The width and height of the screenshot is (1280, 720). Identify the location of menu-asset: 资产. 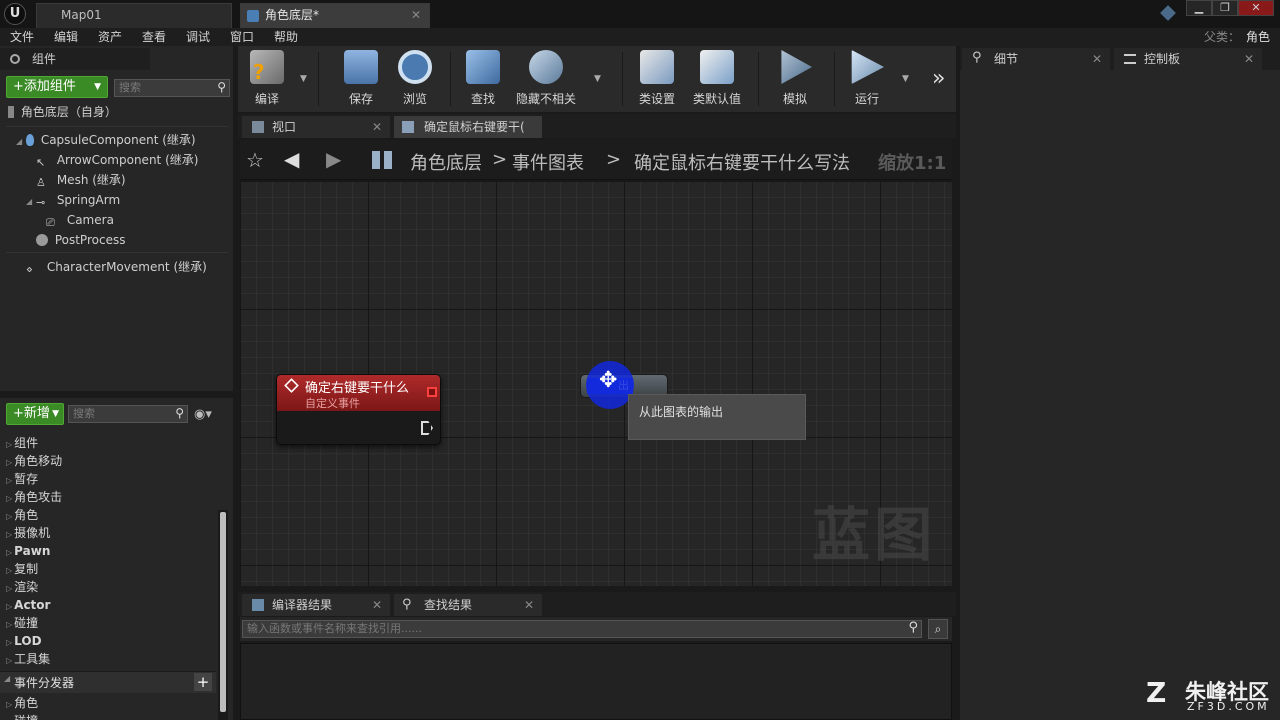
(110, 37).